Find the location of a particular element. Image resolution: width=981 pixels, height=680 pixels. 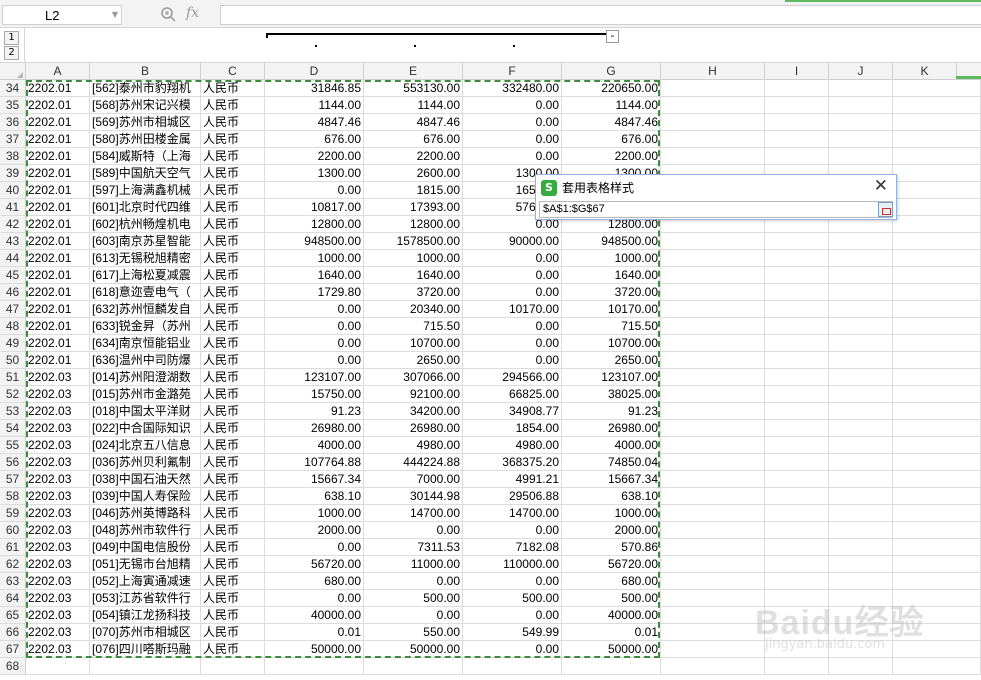

row-header: 34 is located at coordinates (13, 88).